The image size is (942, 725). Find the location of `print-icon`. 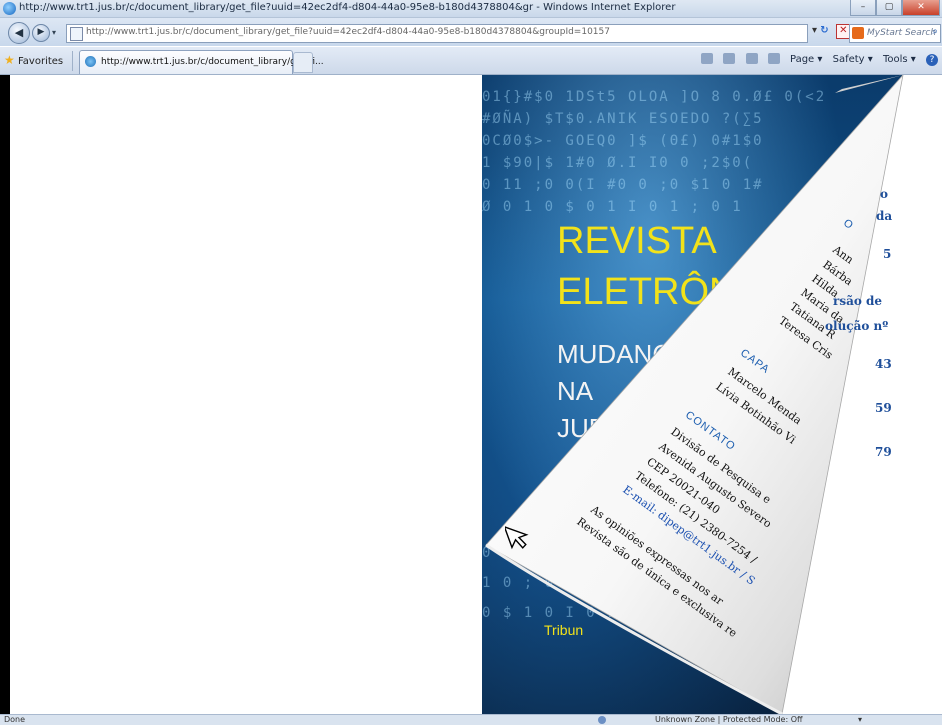

print-icon is located at coordinates (773, 58).